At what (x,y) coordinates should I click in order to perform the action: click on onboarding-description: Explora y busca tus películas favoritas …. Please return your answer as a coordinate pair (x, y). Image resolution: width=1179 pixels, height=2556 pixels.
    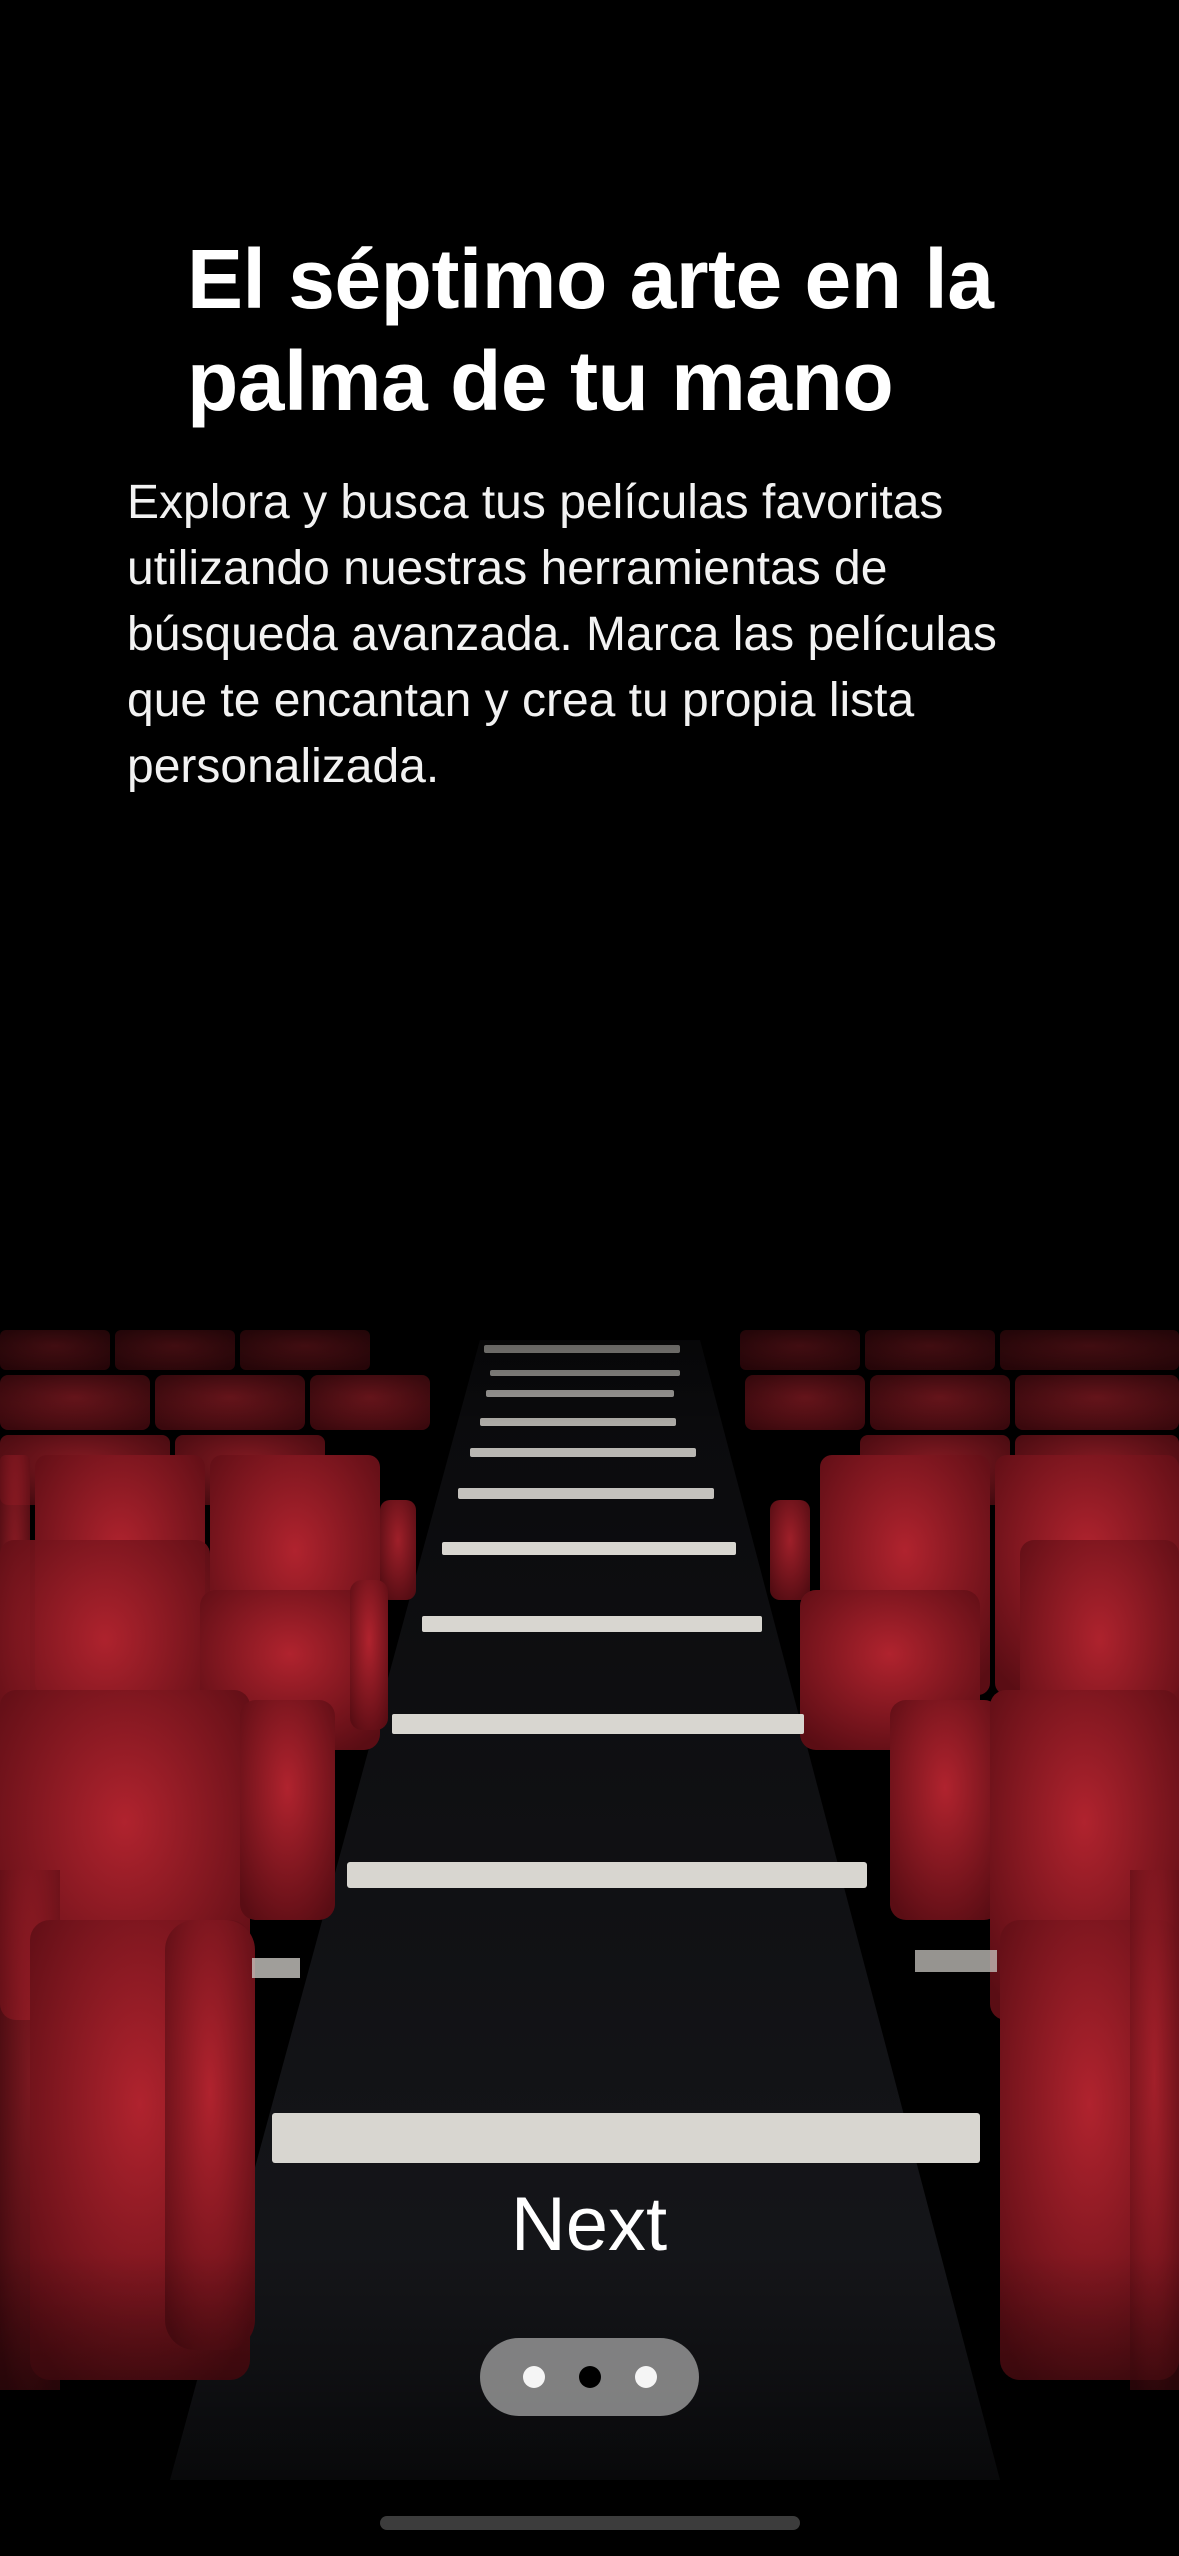
    Looking at the image, I should click on (562, 634).